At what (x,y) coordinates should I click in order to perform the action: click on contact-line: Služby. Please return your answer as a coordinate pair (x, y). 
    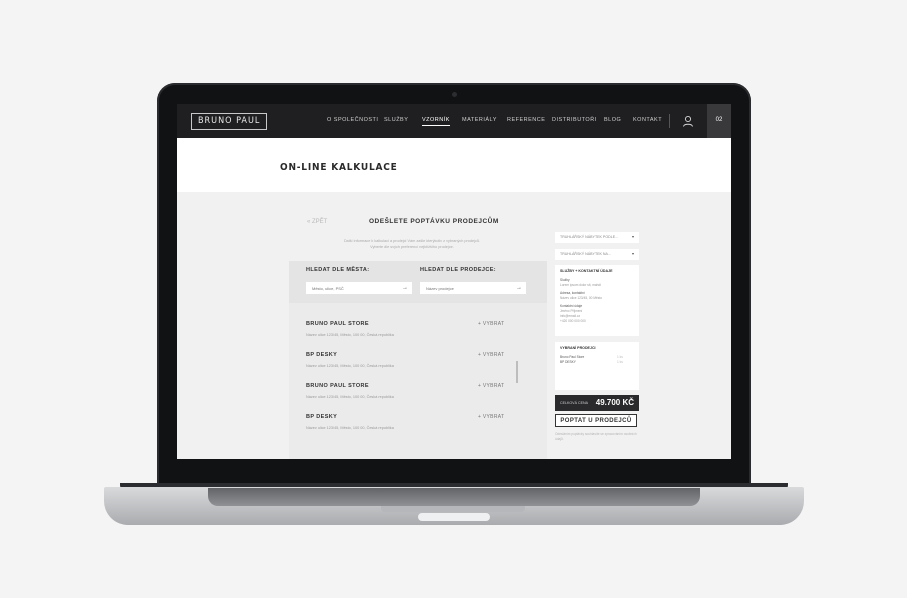
    Looking at the image, I should click on (565, 280).